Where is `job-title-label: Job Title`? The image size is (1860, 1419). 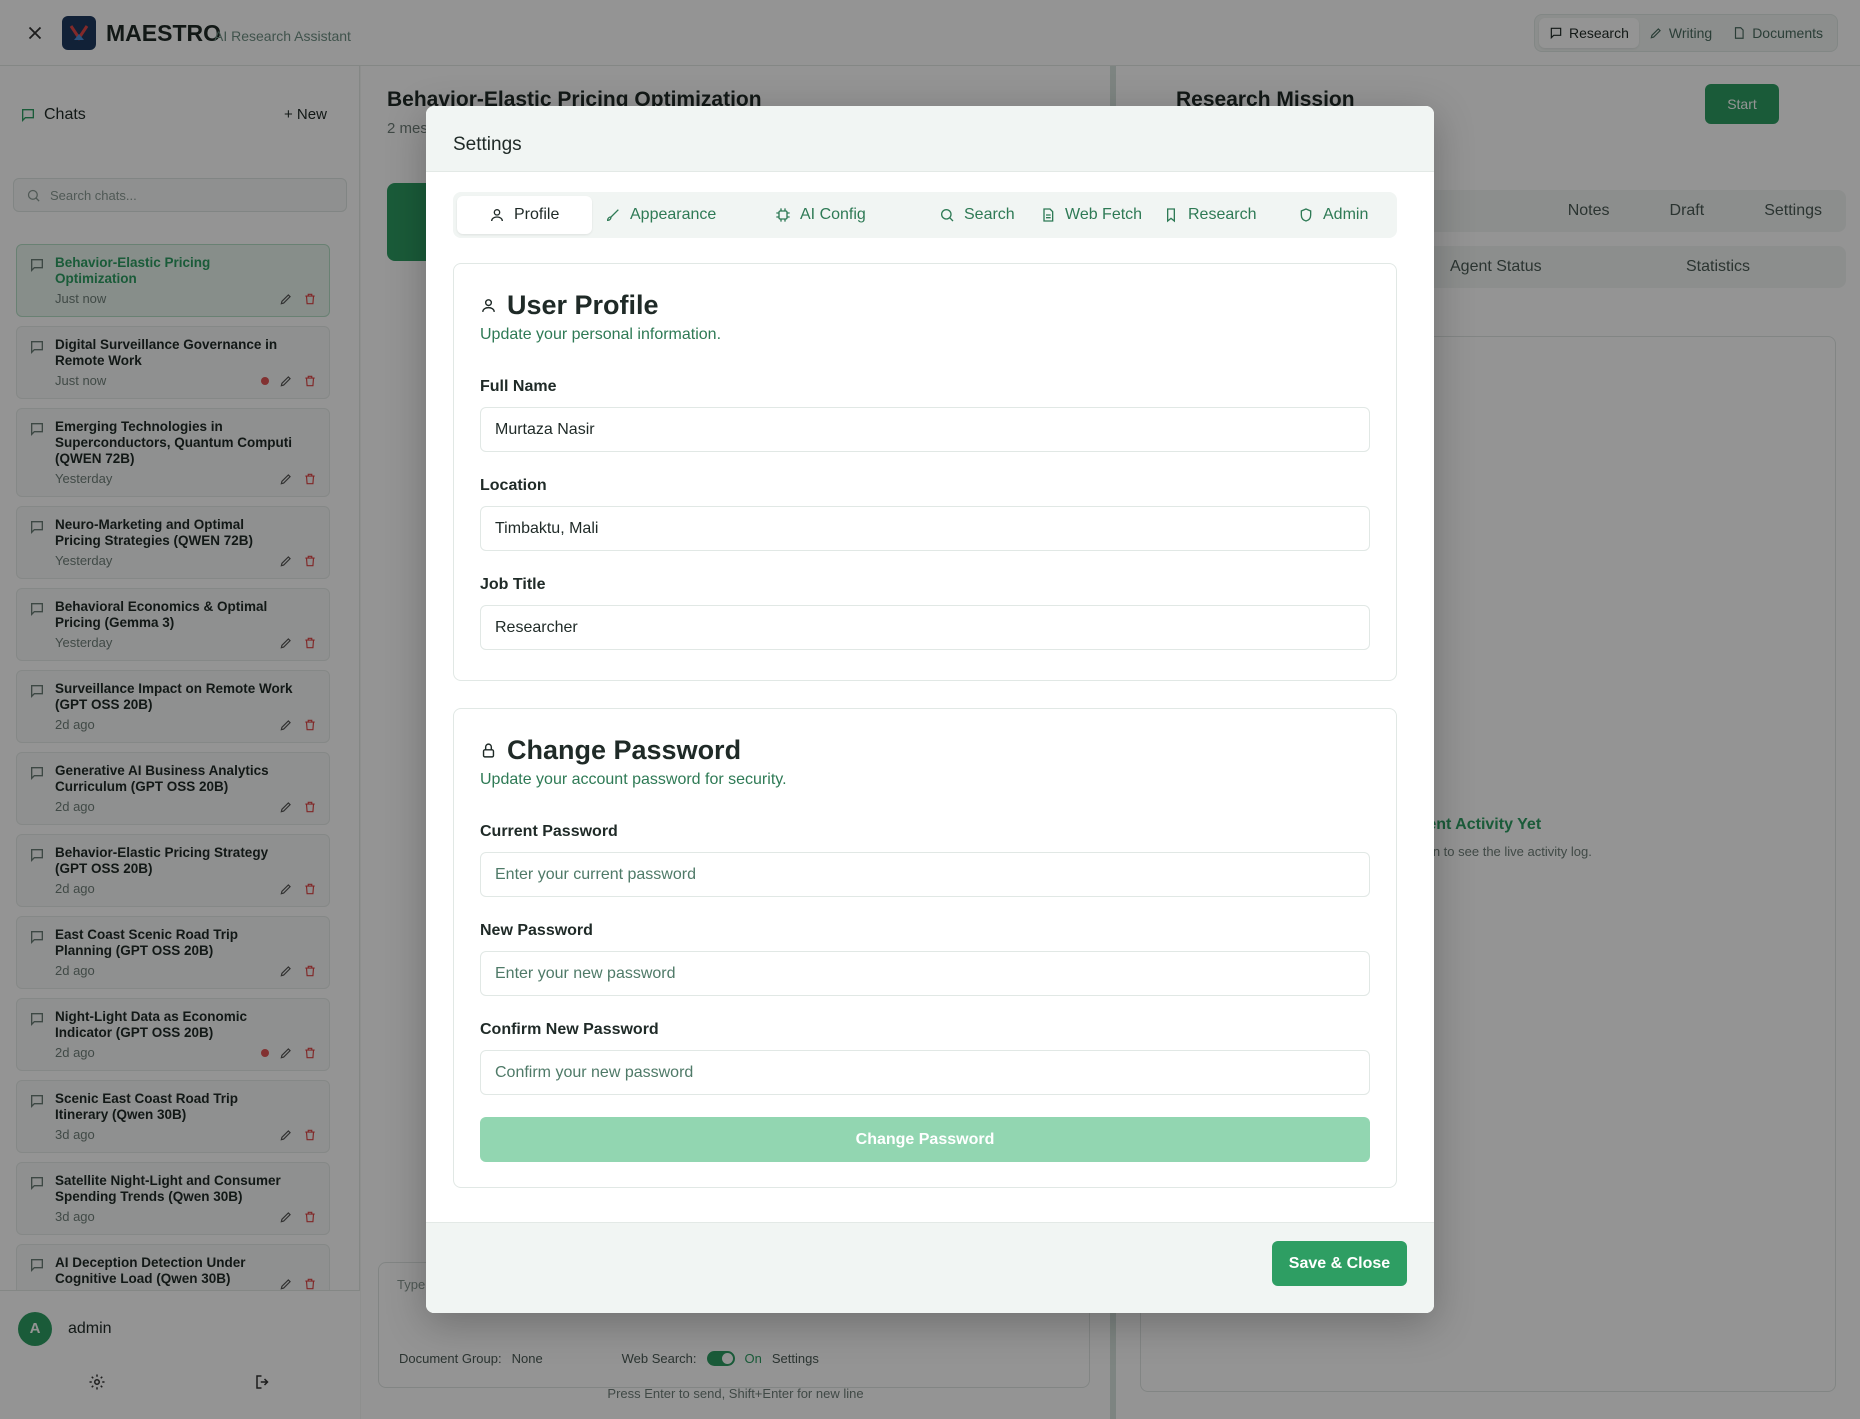
job-title-label: Job Title is located at coordinates (513, 584).